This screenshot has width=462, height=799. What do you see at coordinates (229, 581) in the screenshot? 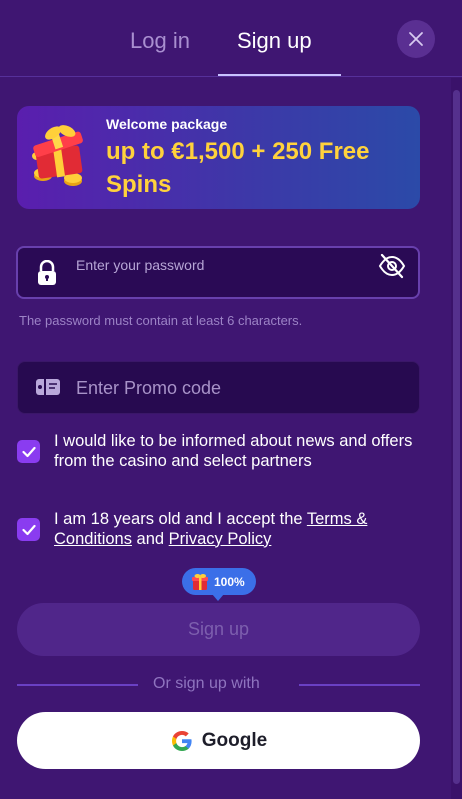
I see `bonus-badge-text: 100%` at bounding box center [229, 581].